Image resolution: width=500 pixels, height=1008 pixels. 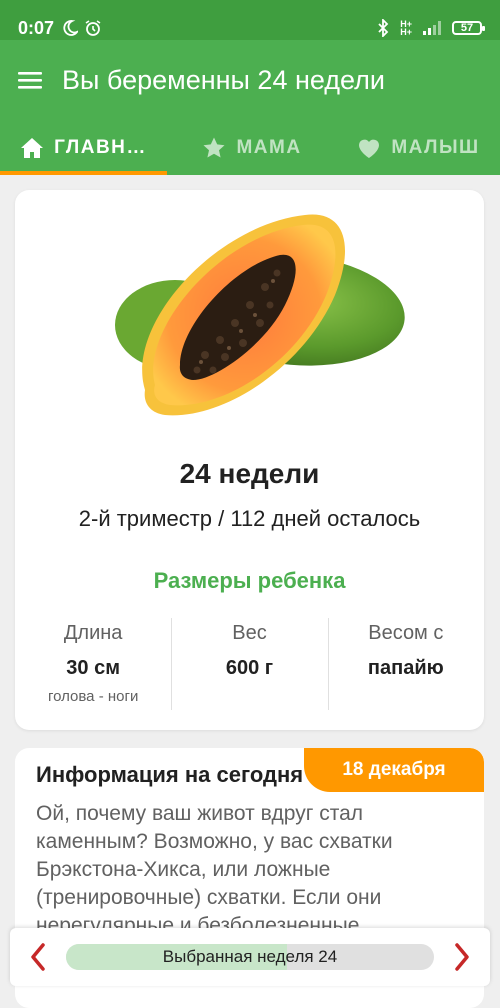 I want to click on chevron-left-icon, so click(x=38, y=957).